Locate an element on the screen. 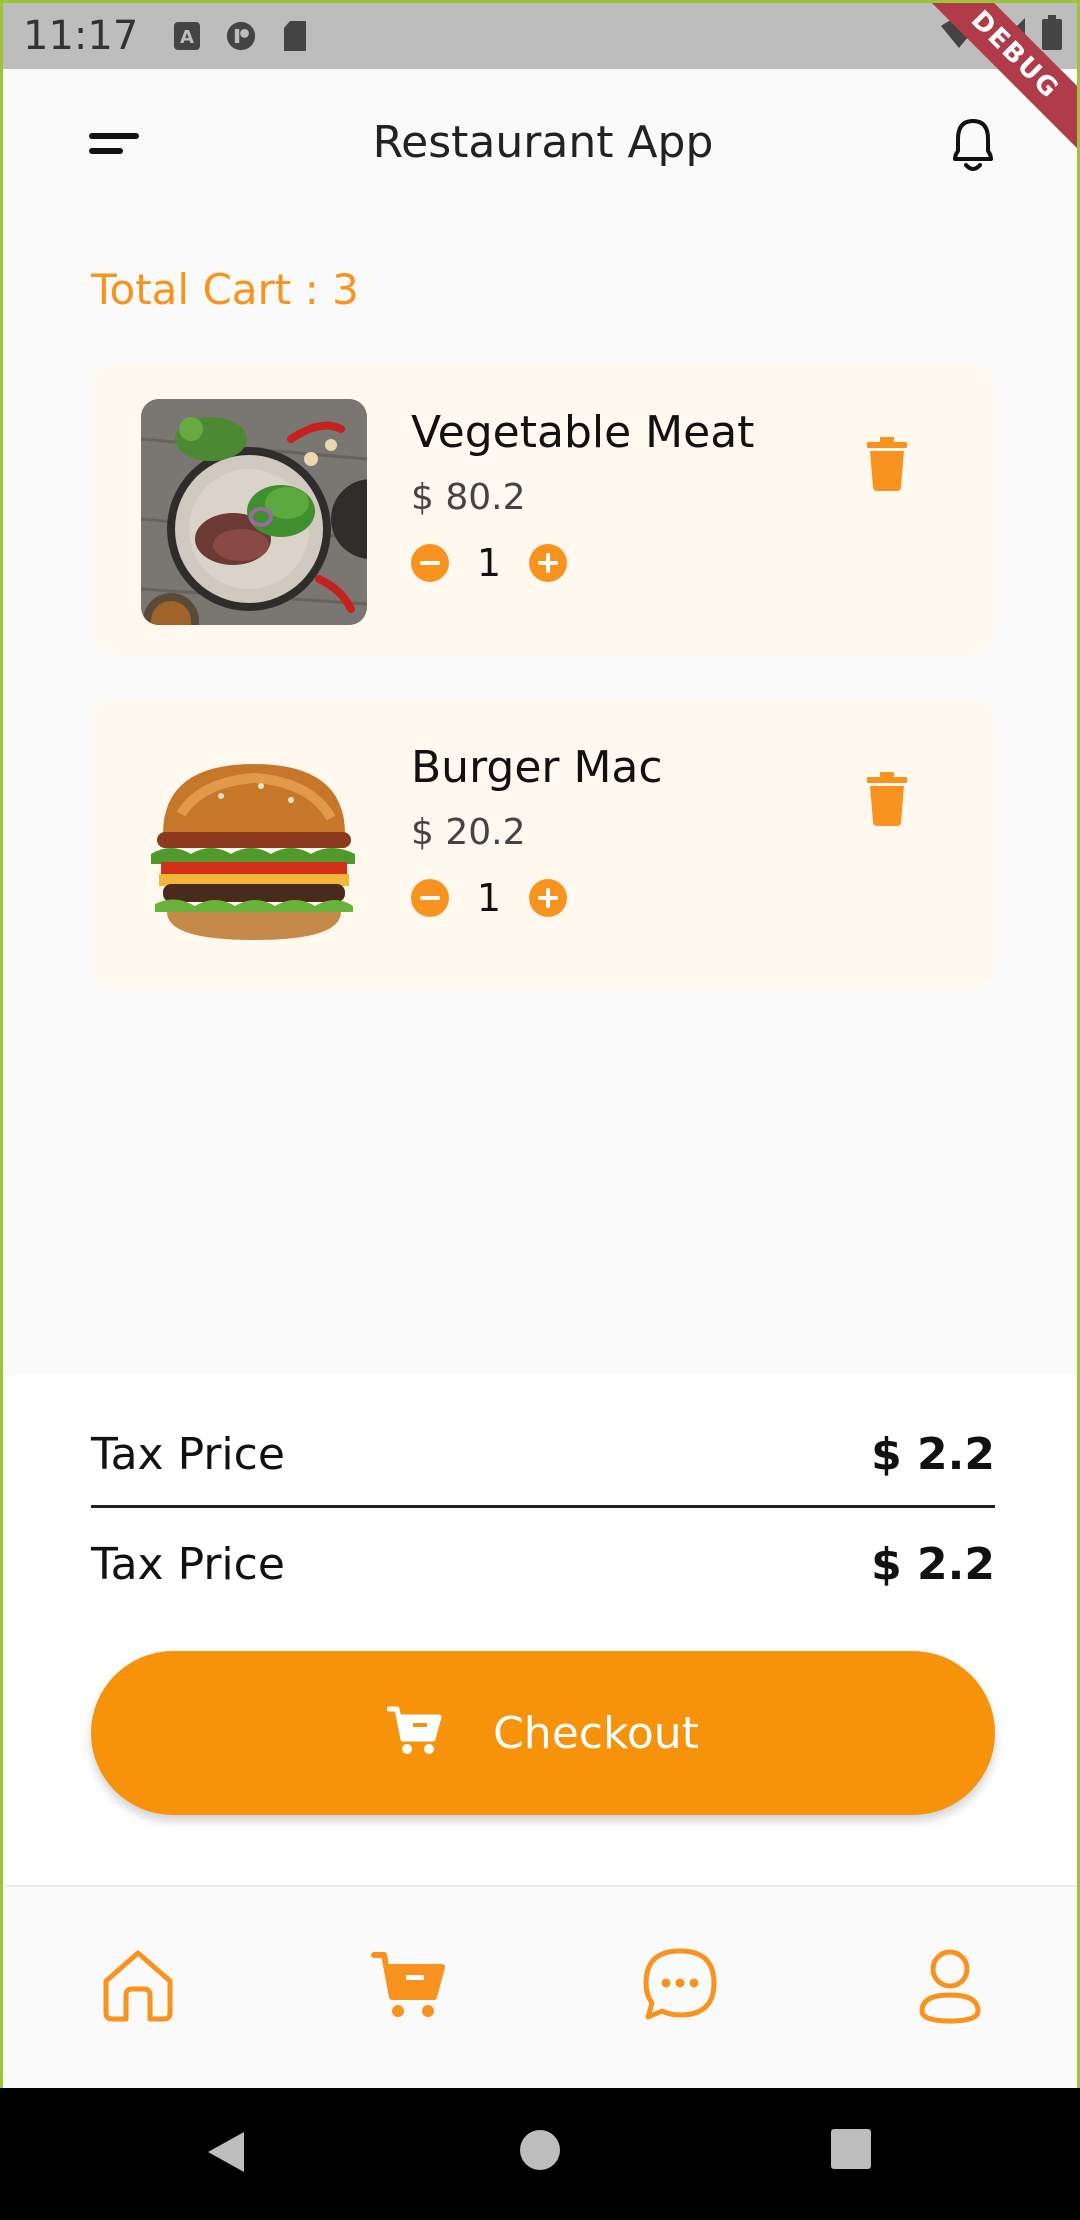 The height and width of the screenshot is (2220, 1080). item-name: Burger Mac is located at coordinates (537, 767).